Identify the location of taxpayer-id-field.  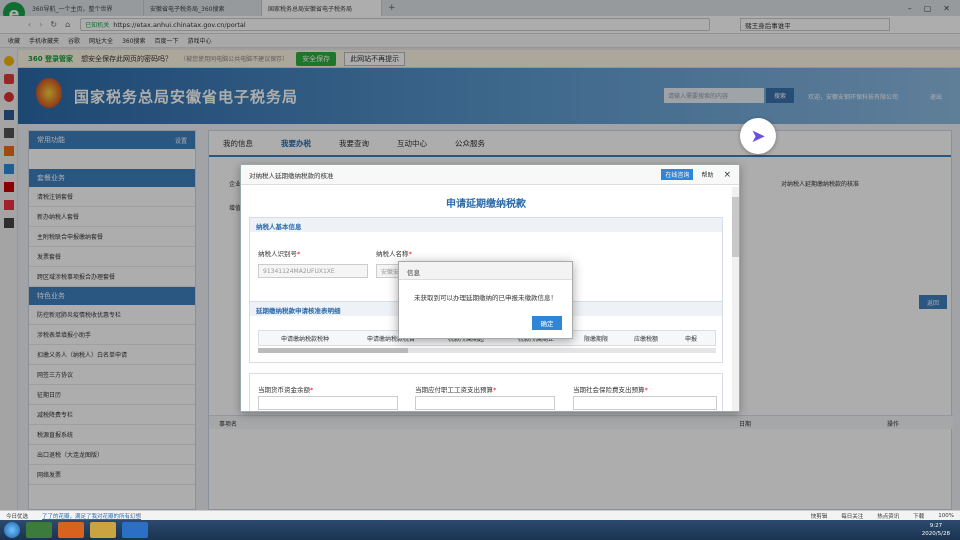
(313, 271).